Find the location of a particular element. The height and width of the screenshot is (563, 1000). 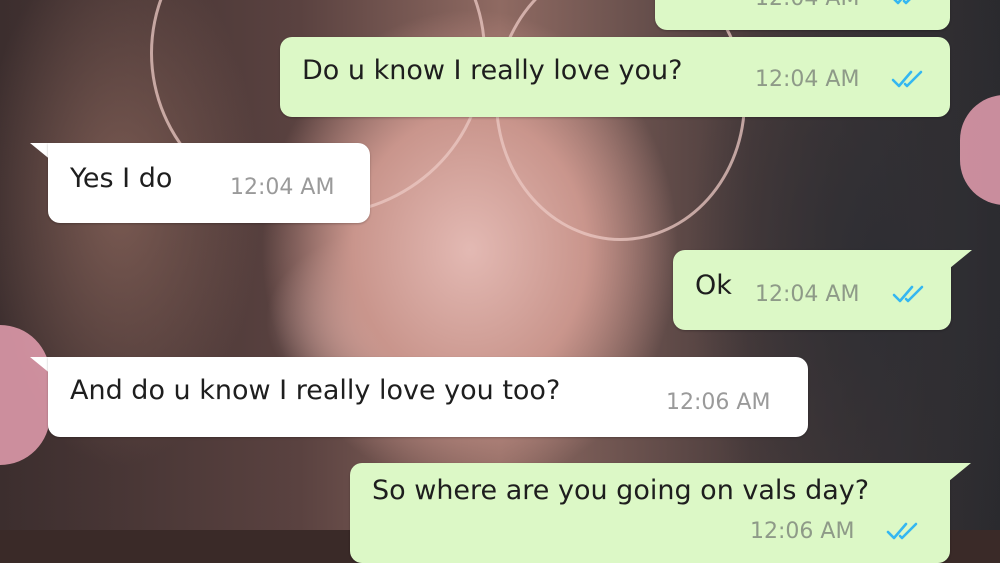

message-text: Ok is located at coordinates (713, 285).